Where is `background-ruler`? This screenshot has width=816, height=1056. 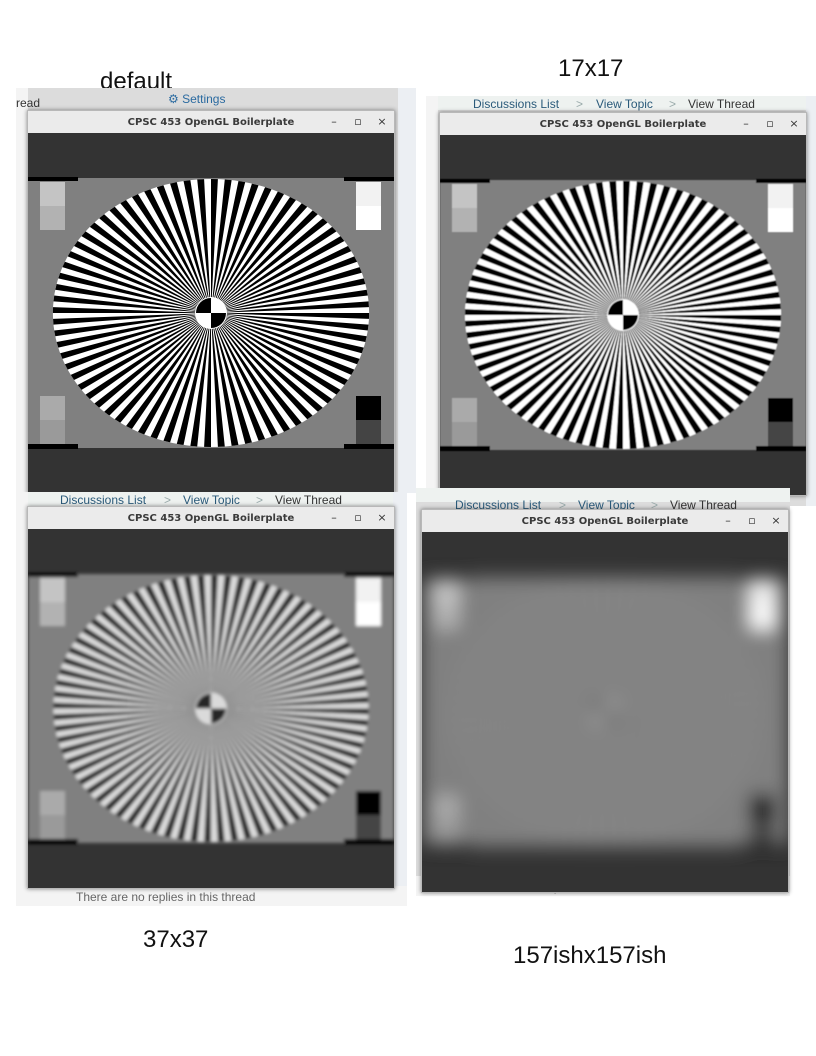 background-ruler is located at coordinates (407, 290).